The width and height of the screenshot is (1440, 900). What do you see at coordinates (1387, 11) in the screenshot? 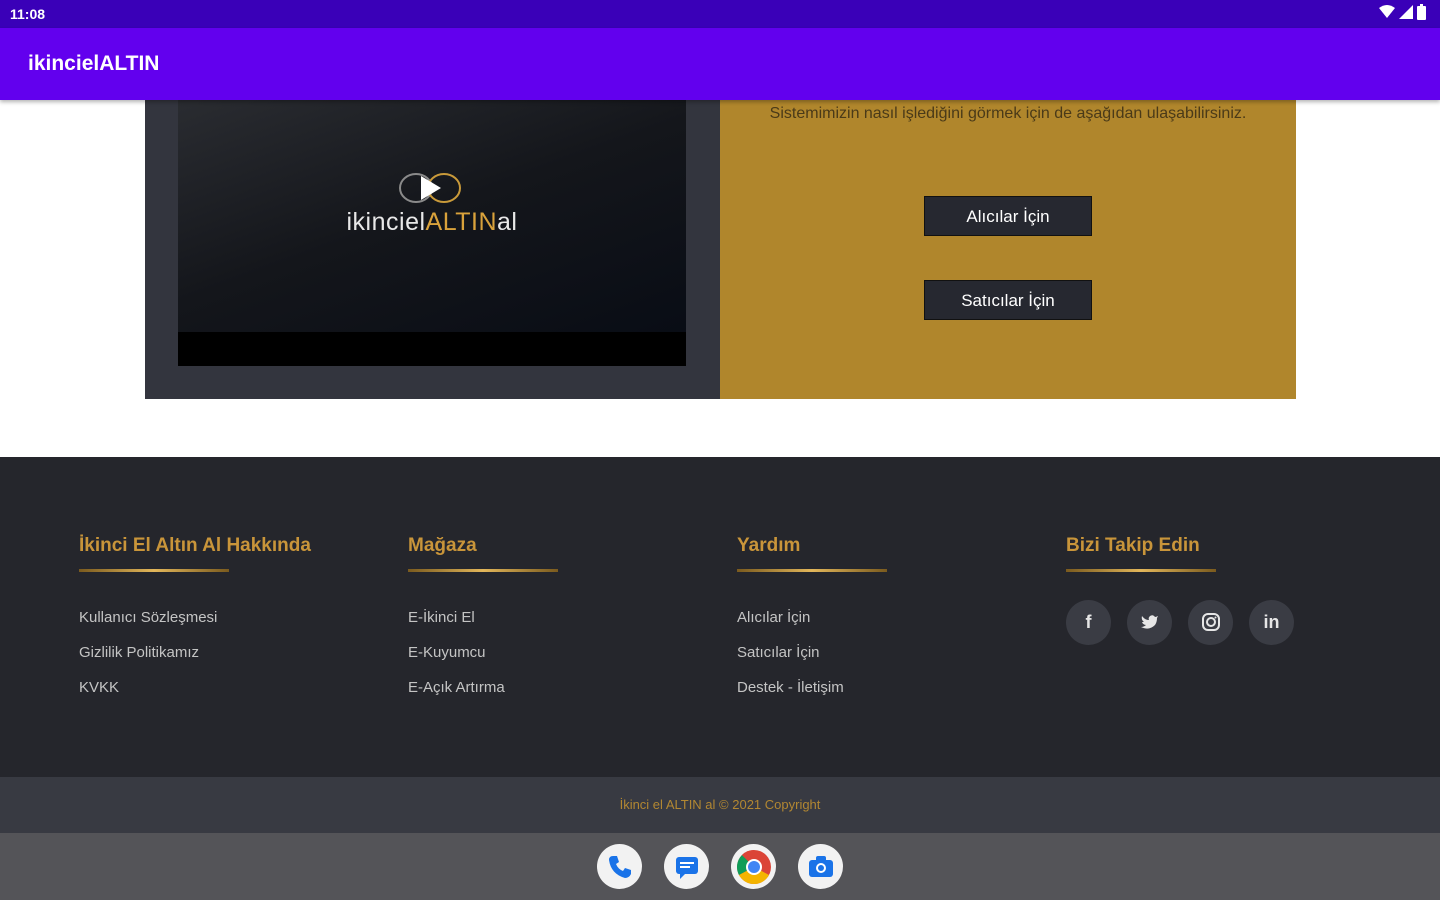
I see `wifi-icon` at bounding box center [1387, 11].